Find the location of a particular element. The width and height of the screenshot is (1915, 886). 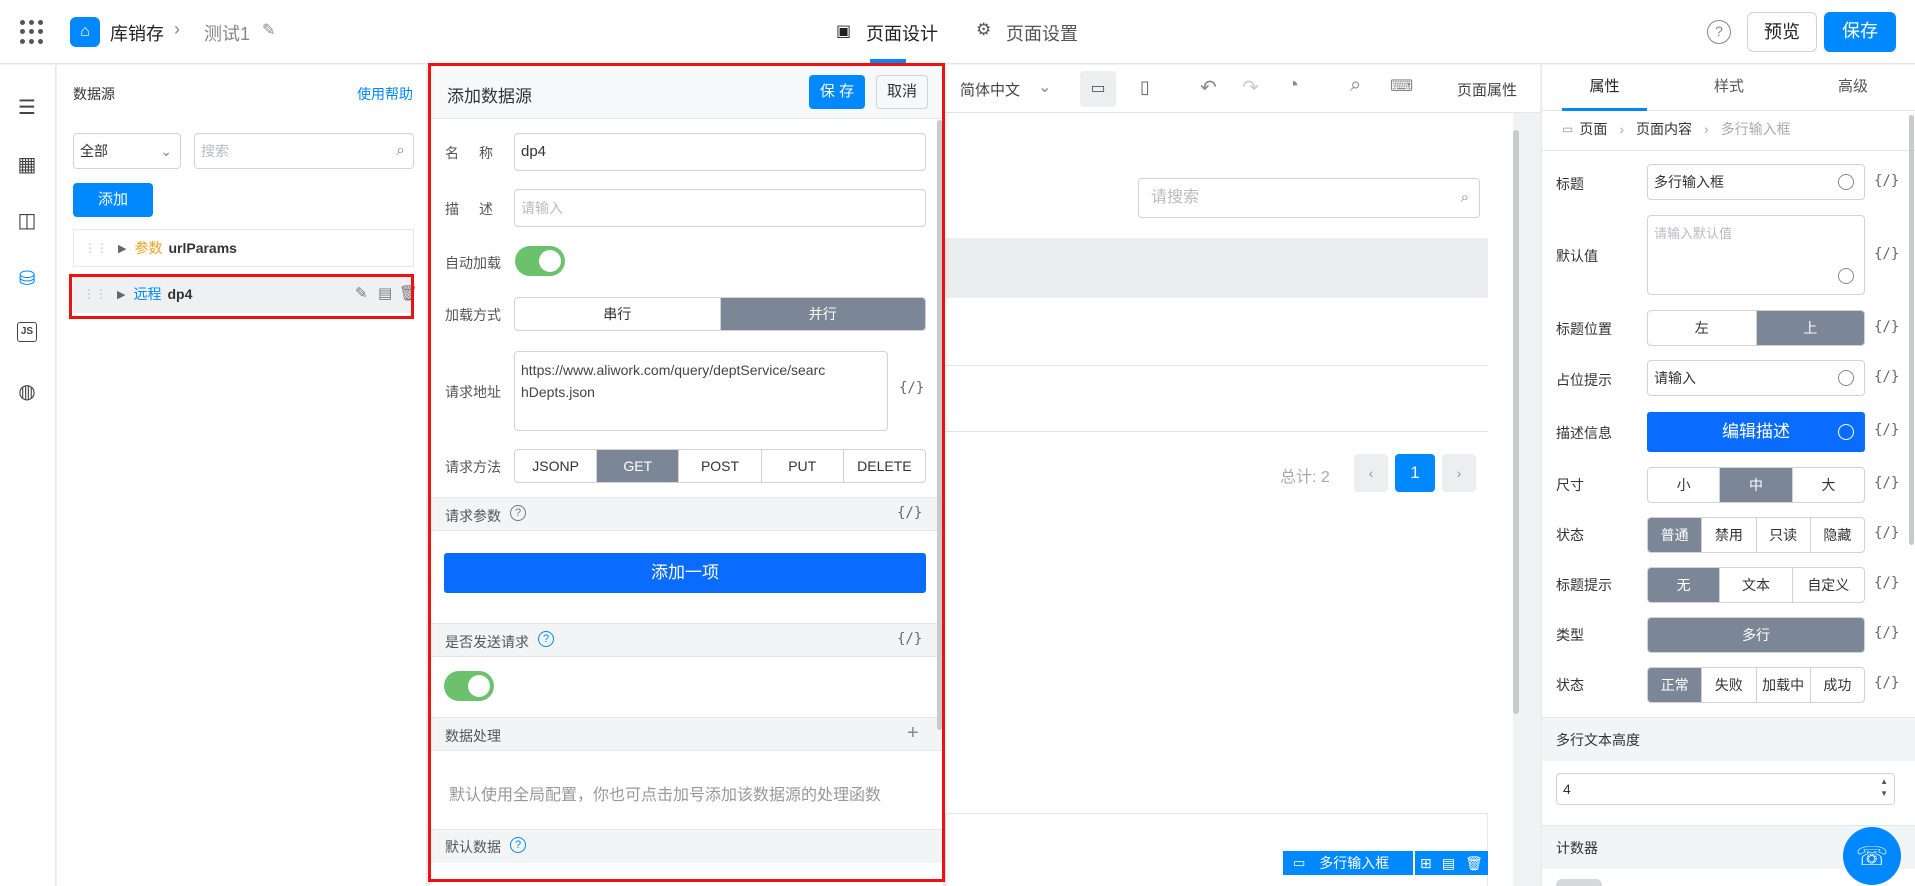

breadcrumb-item: 页面 is located at coordinates (1593, 129).